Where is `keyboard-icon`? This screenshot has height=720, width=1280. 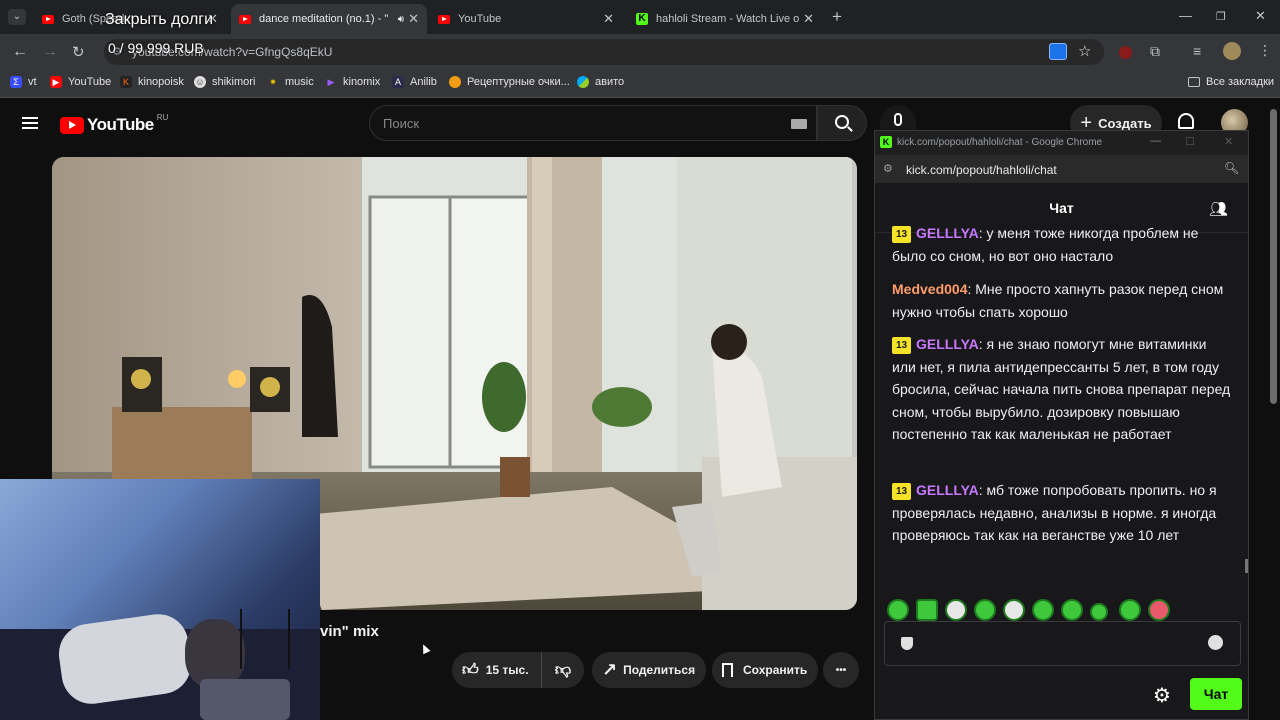 keyboard-icon is located at coordinates (799, 124).